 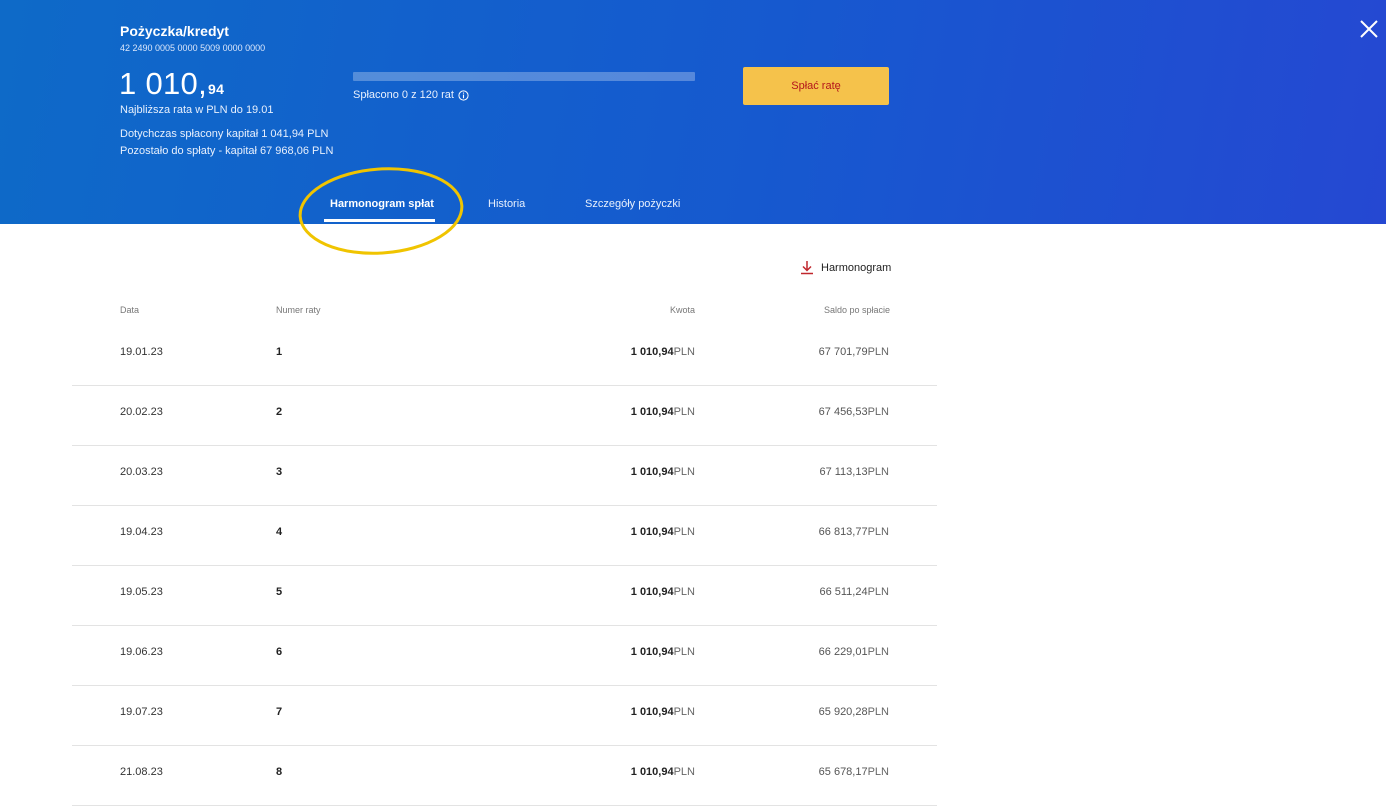 I want to click on row-date: 21.08.23, so click(x=141, y=772).